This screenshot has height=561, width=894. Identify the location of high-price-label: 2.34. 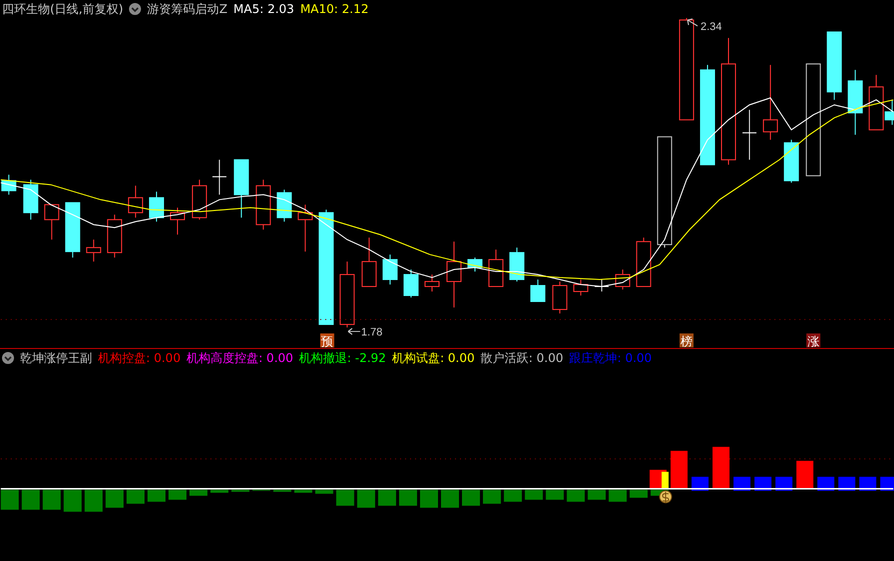
(711, 26).